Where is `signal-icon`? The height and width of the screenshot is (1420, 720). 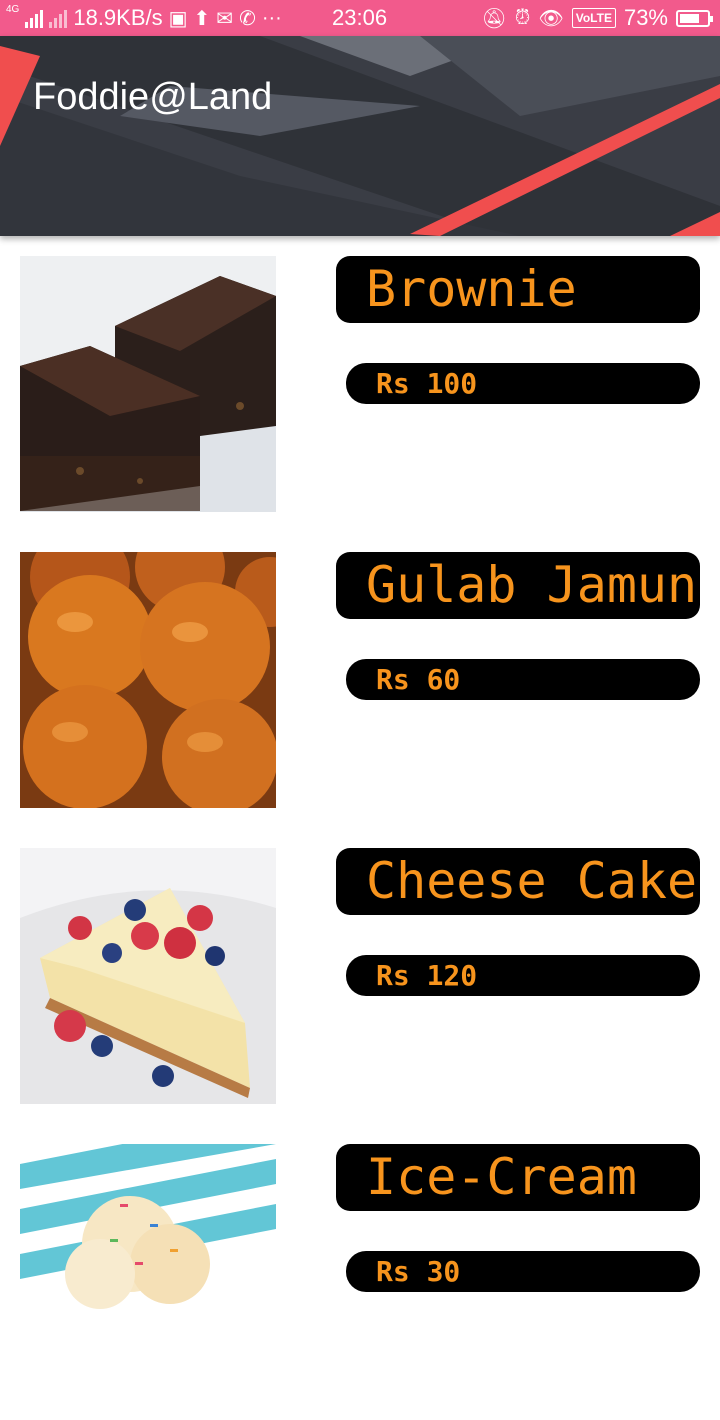 signal-icon is located at coordinates (34, 18).